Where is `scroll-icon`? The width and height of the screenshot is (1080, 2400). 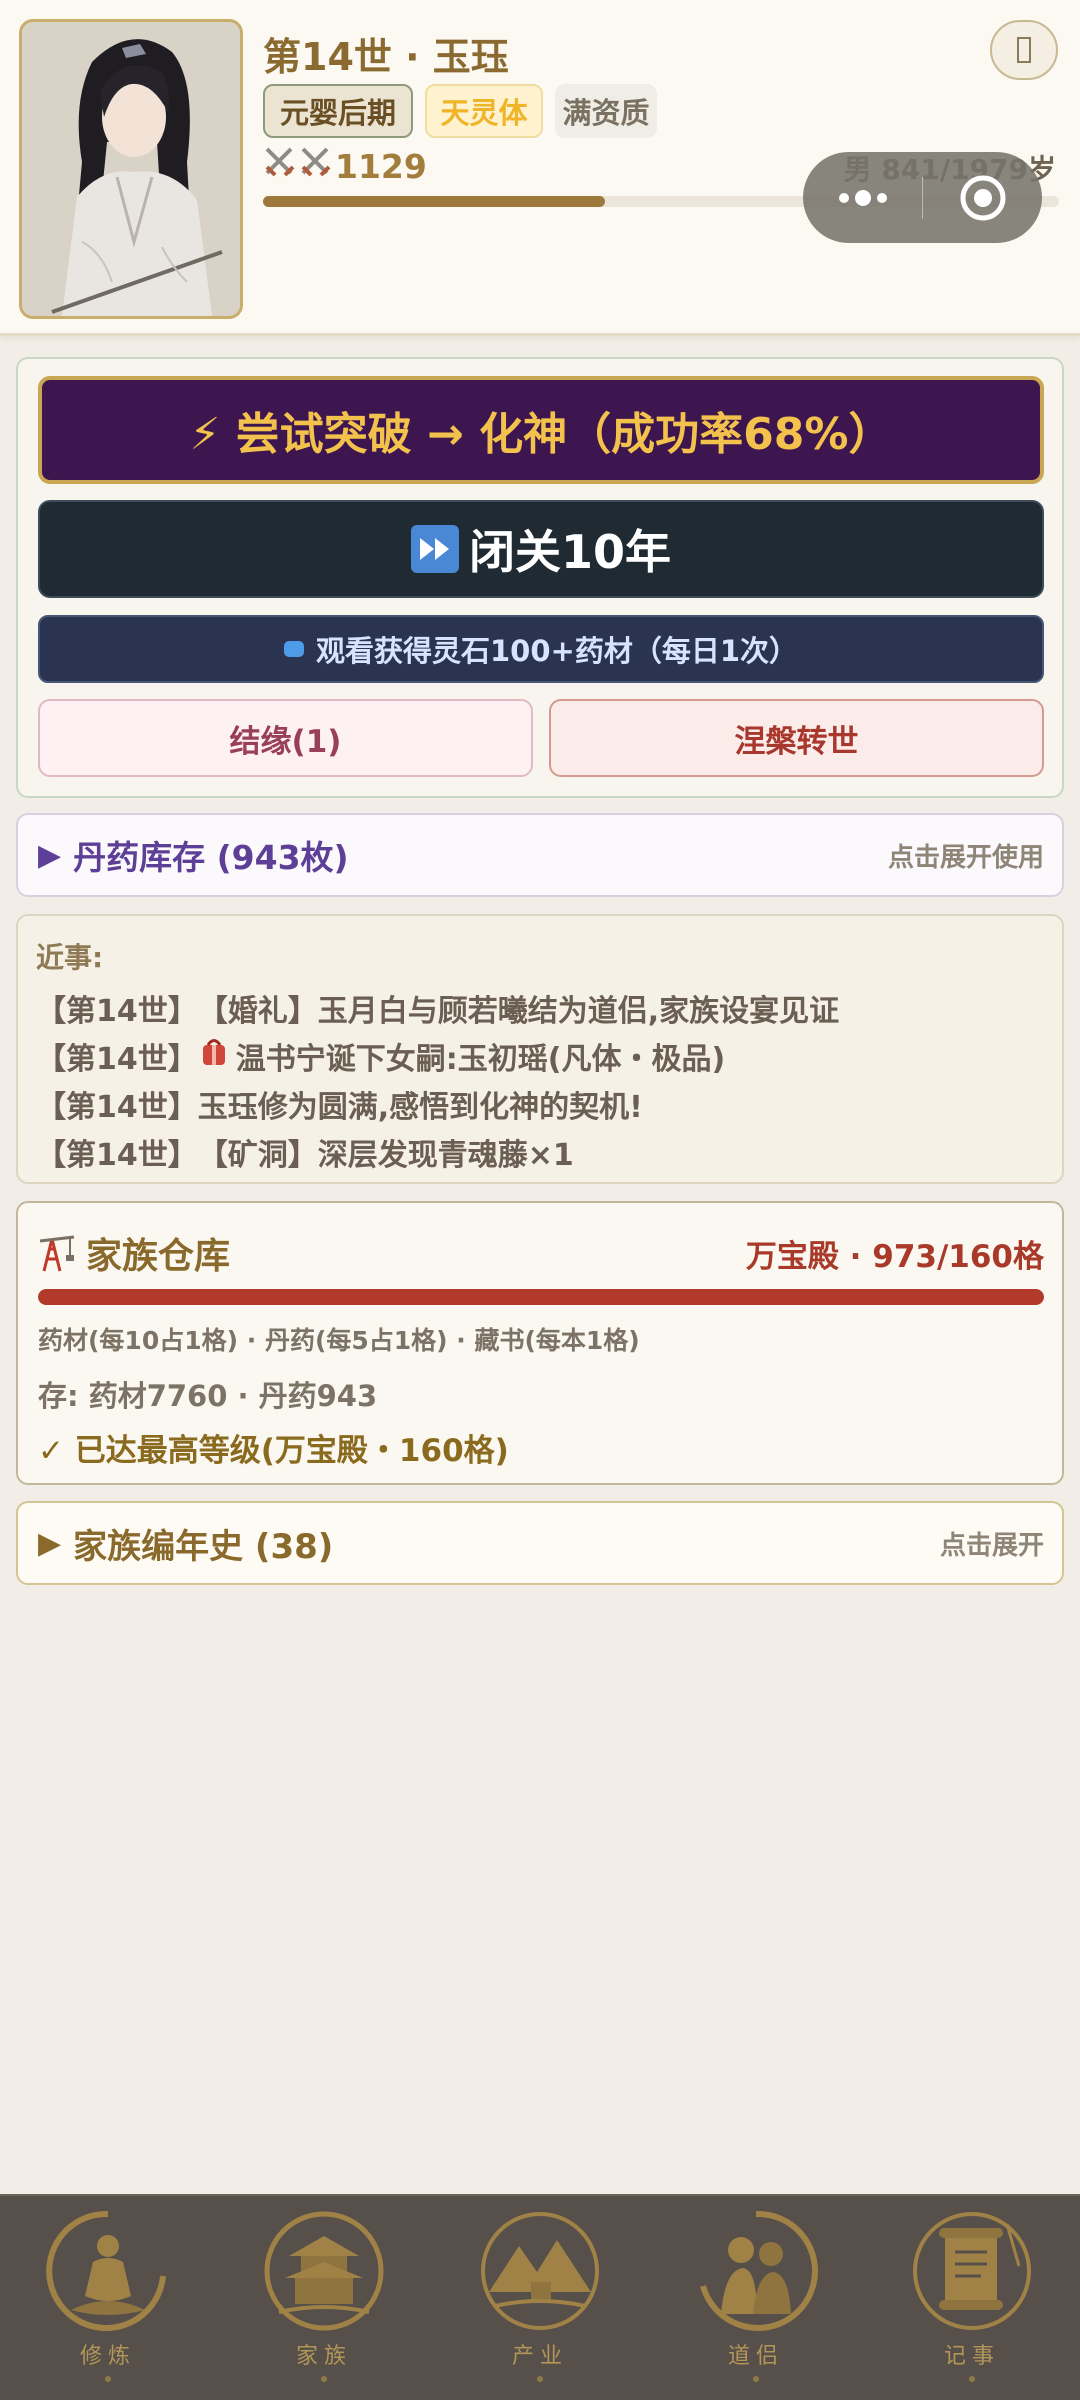
scroll-icon is located at coordinates (972, 2271).